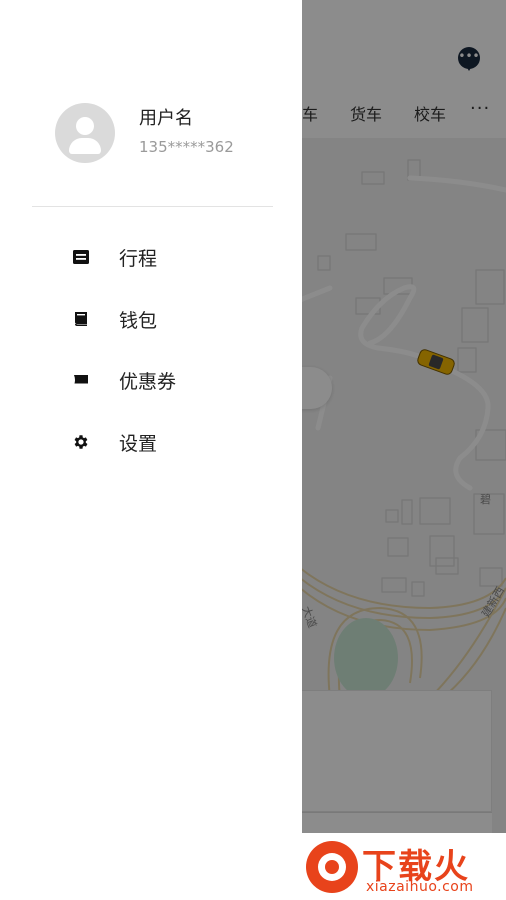 Image resolution: width=506 pixels, height=900 pixels. I want to click on menu-item-coupons: 优惠券, so click(151, 380).